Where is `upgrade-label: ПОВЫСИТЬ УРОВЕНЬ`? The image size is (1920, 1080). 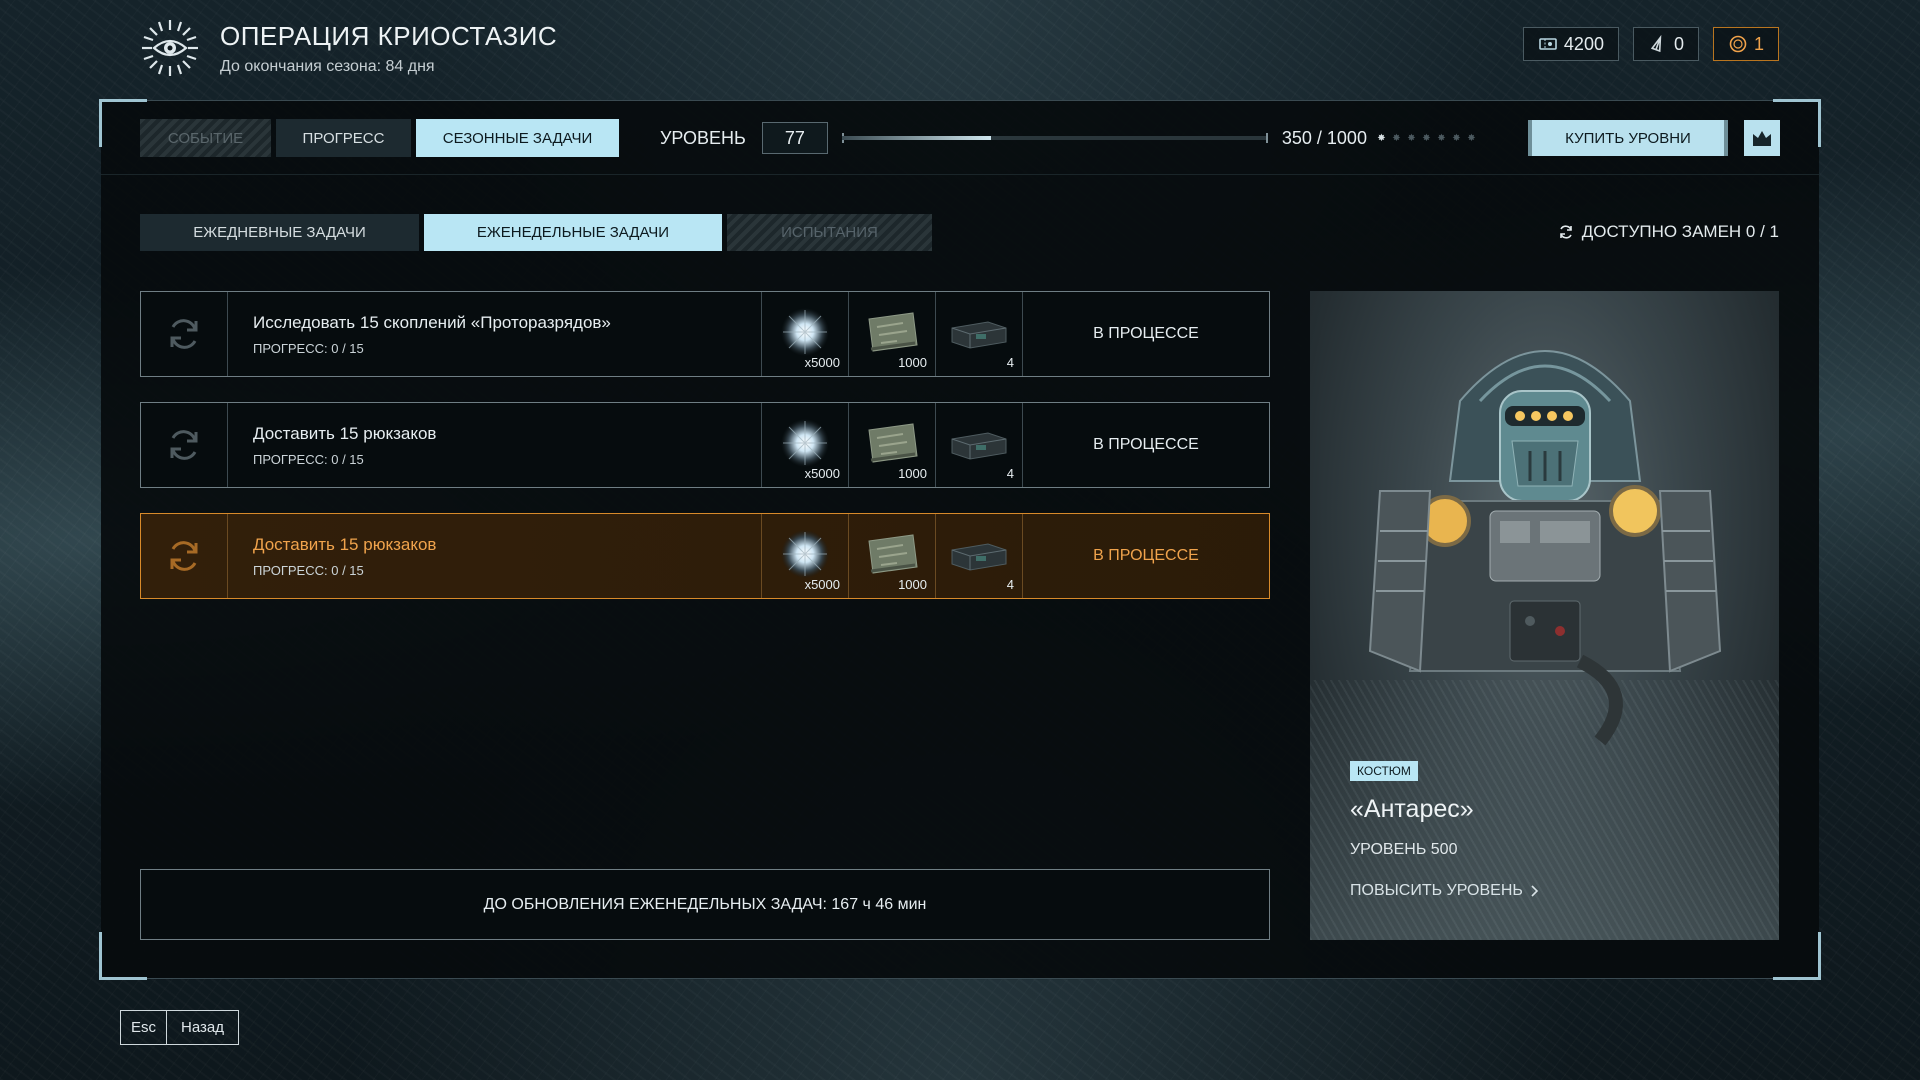 upgrade-label: ПОВЫСИТЬ УРОВЕНЬ is located at coordinates (1436, 890).